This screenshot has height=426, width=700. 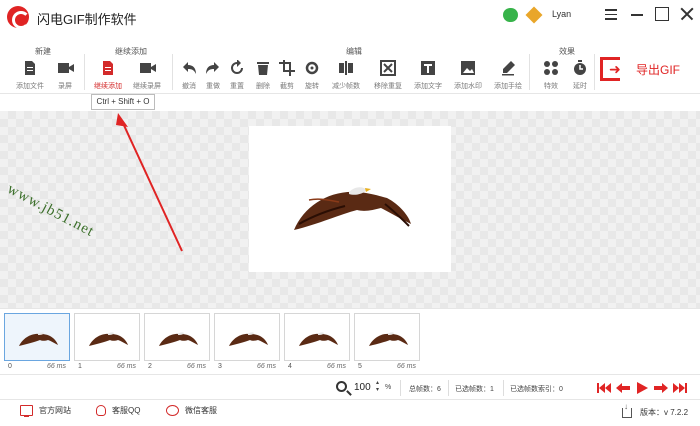 I want to click on frame-thumbnail: 3 66 ms, so click(x=247, y=344).